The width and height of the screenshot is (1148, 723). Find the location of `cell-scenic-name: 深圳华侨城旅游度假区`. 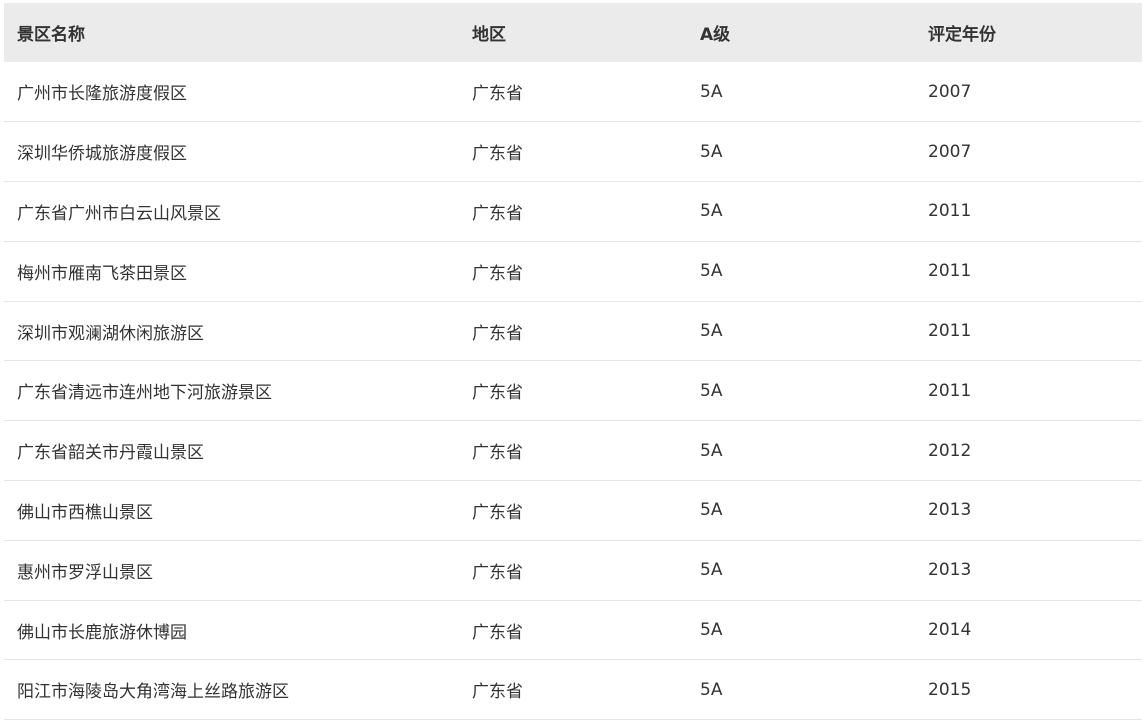

cell-scenic-name: 深圳华侨城旅游度假区 is located at coordinates (102, 154).